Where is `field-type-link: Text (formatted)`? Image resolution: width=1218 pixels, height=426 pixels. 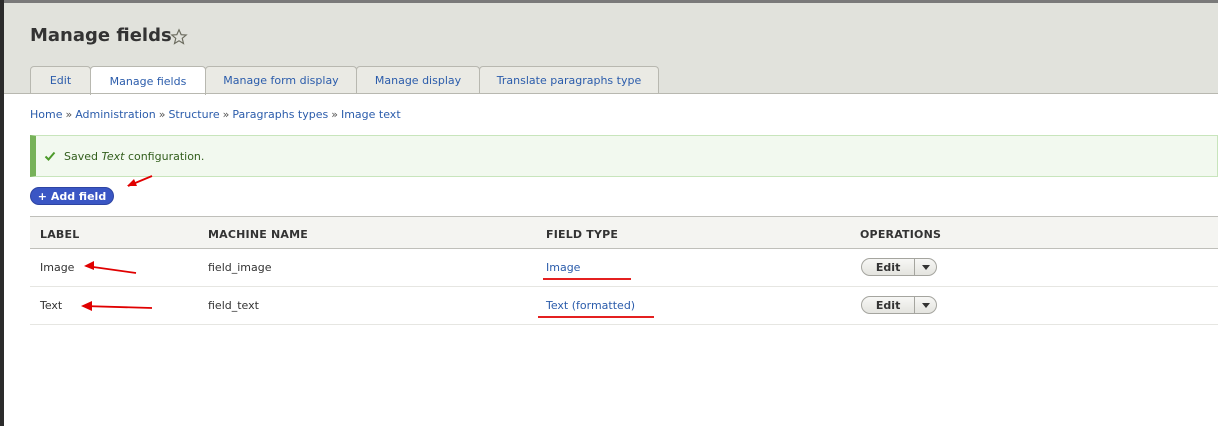 field-type-link: Text (formatted) is located at coordinates (590, 305).